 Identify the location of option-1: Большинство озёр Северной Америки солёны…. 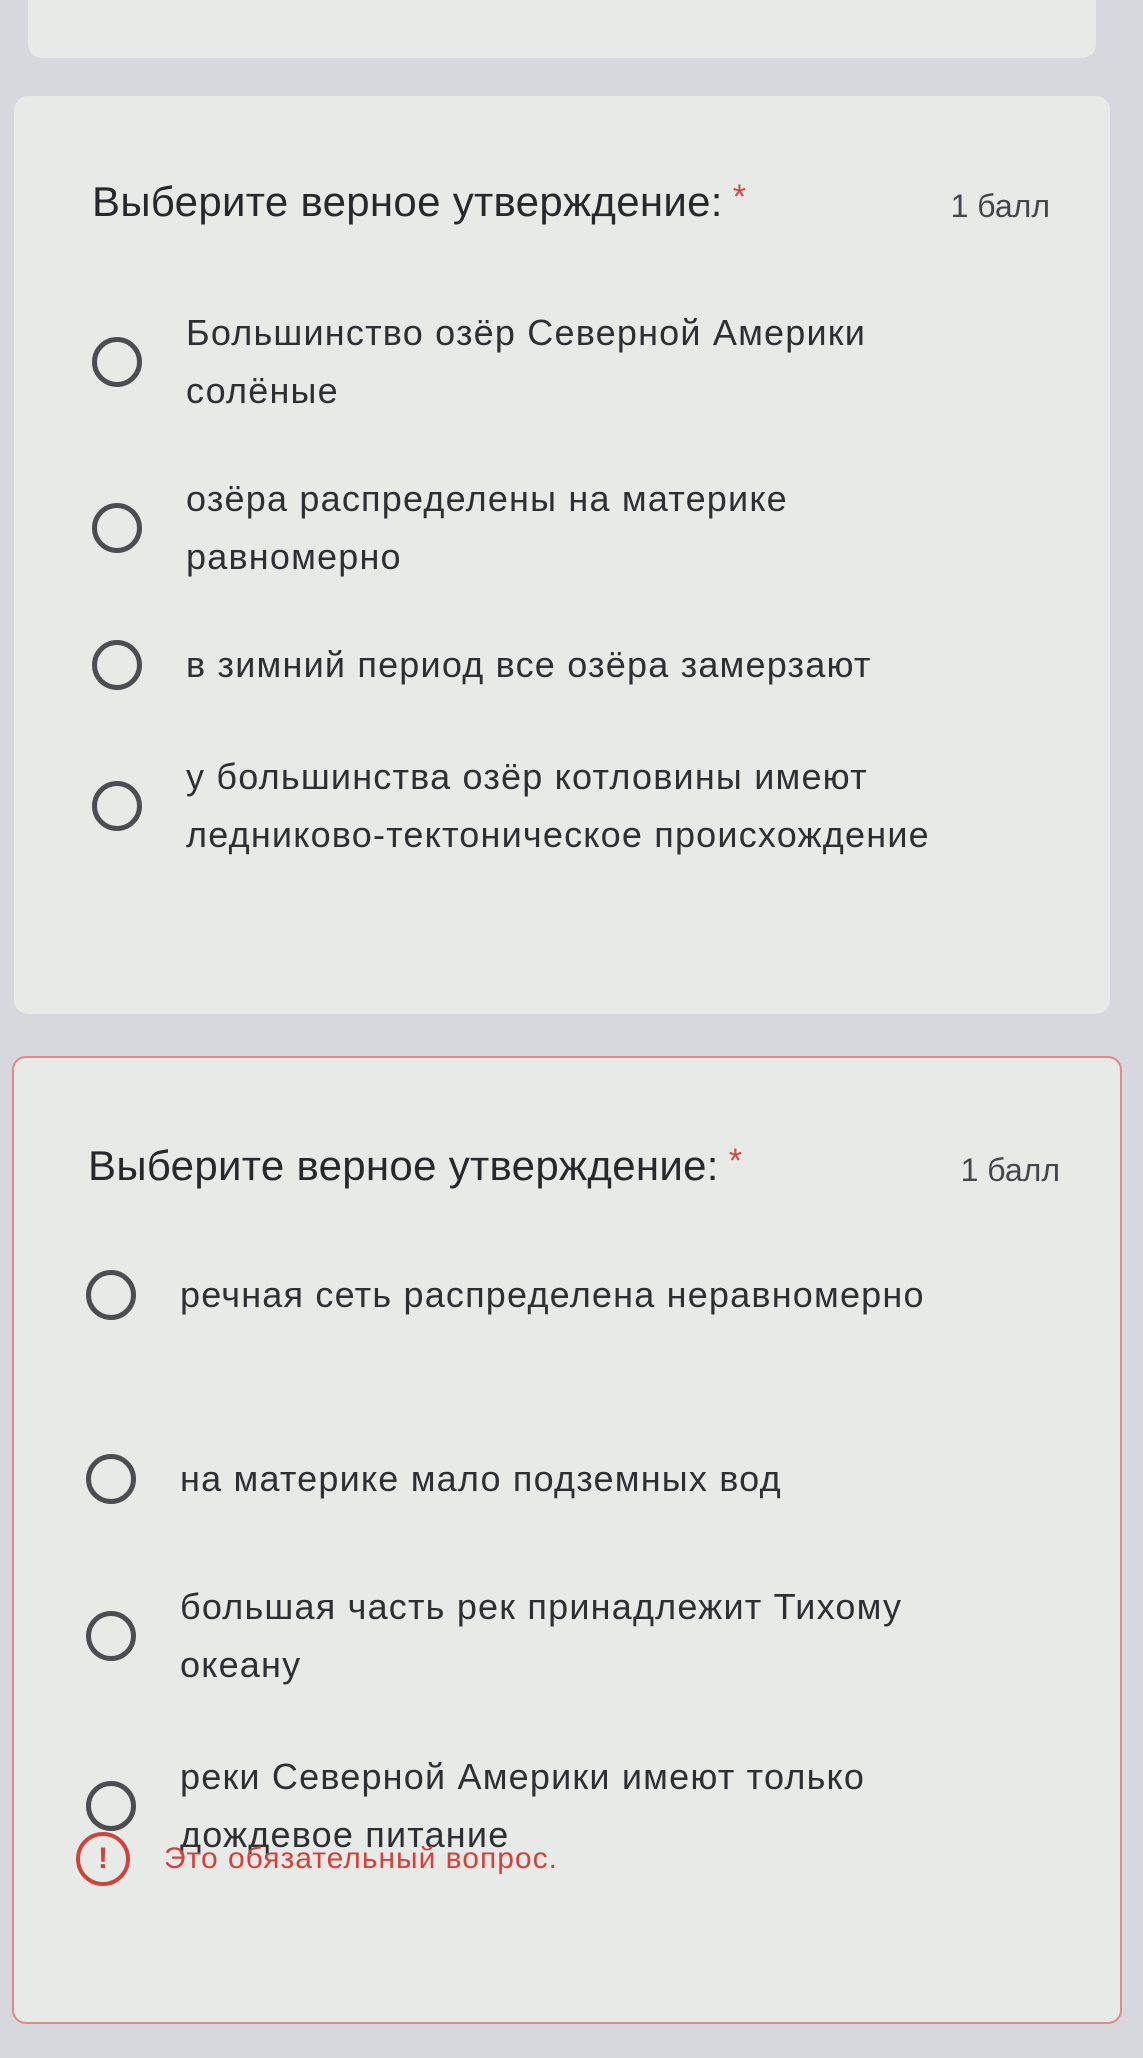
(576, 362).